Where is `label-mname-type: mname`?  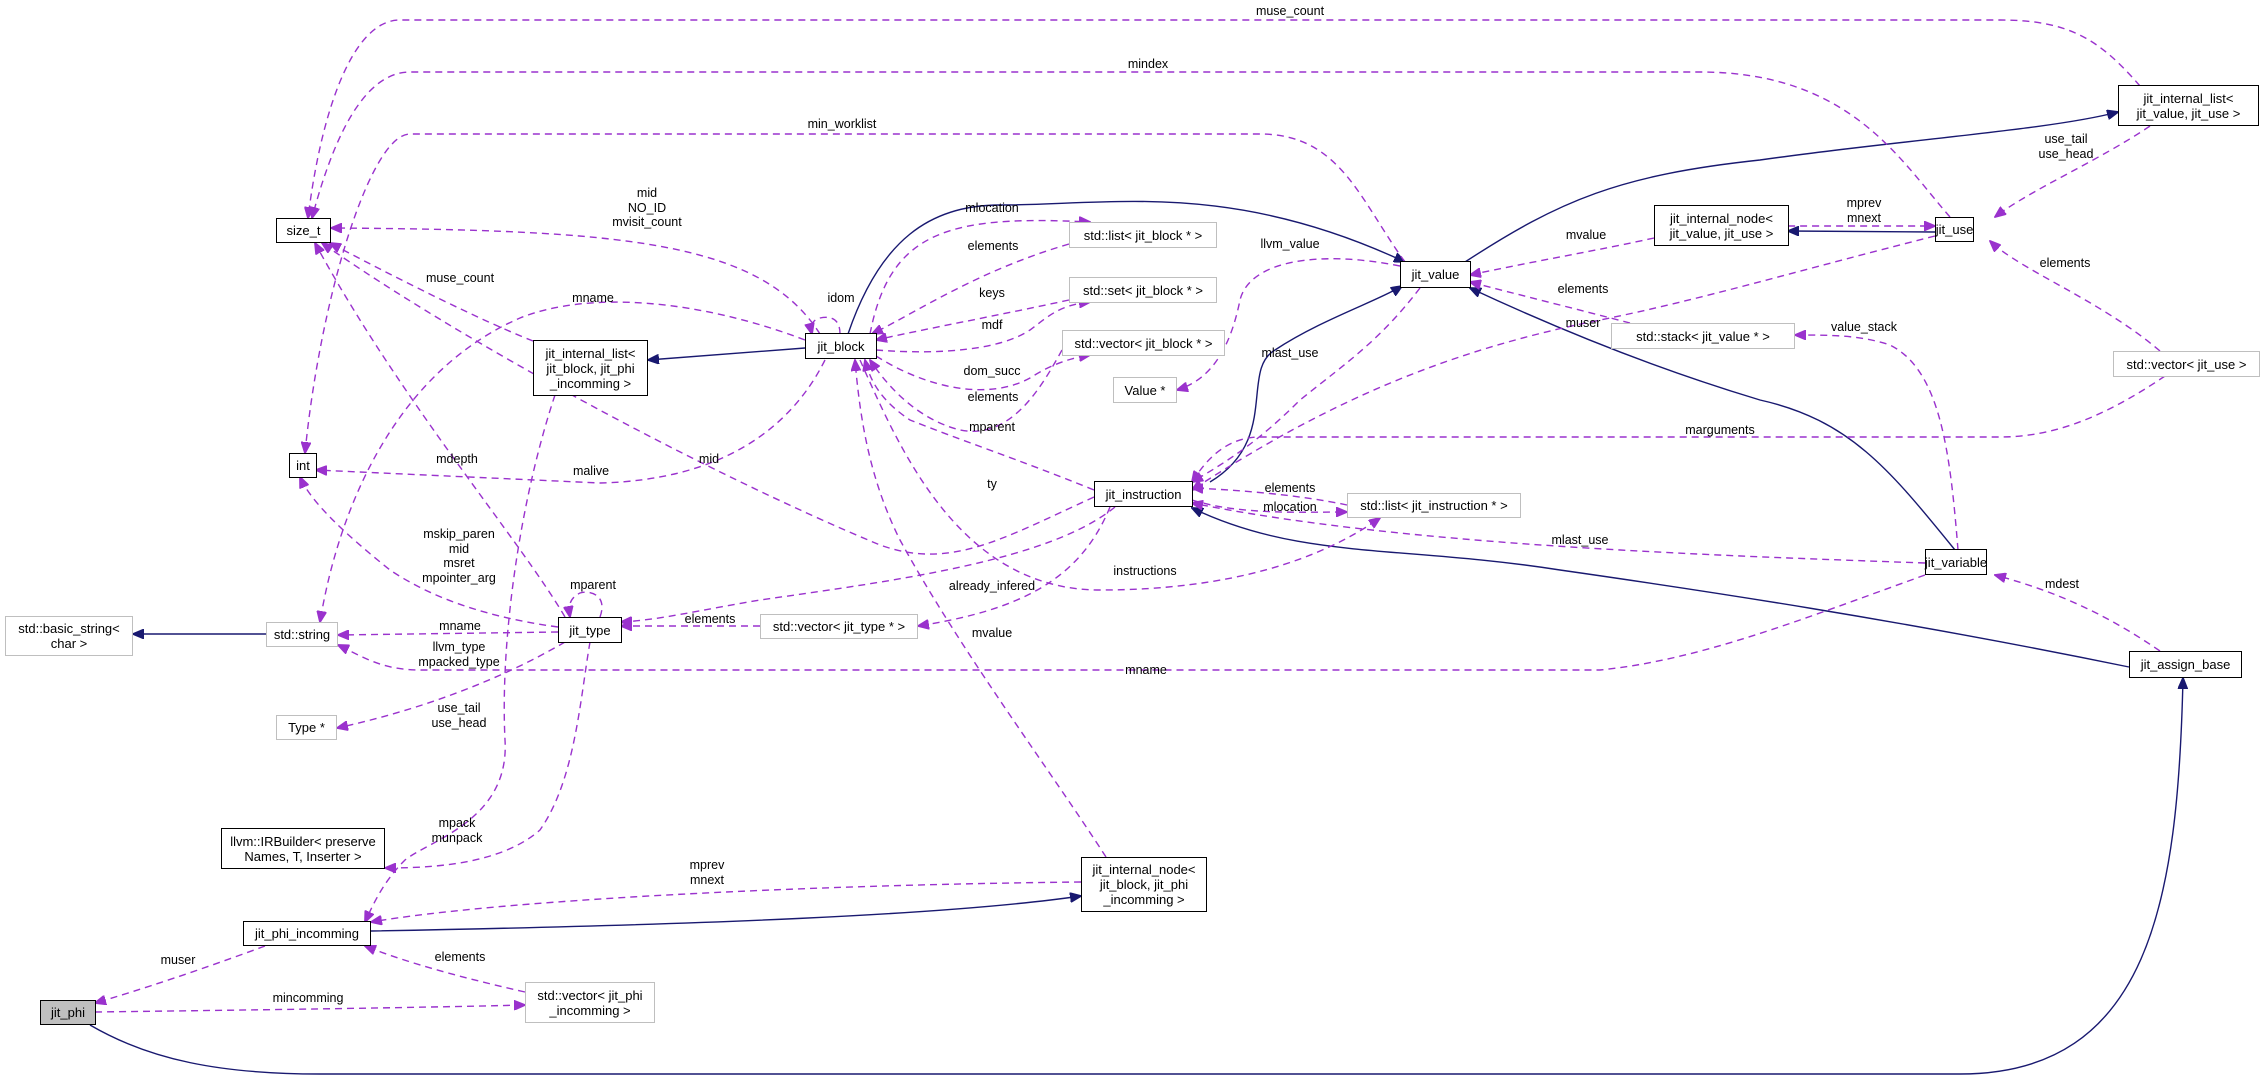
label-mname-type: mname is located at coordinates (460, 626).